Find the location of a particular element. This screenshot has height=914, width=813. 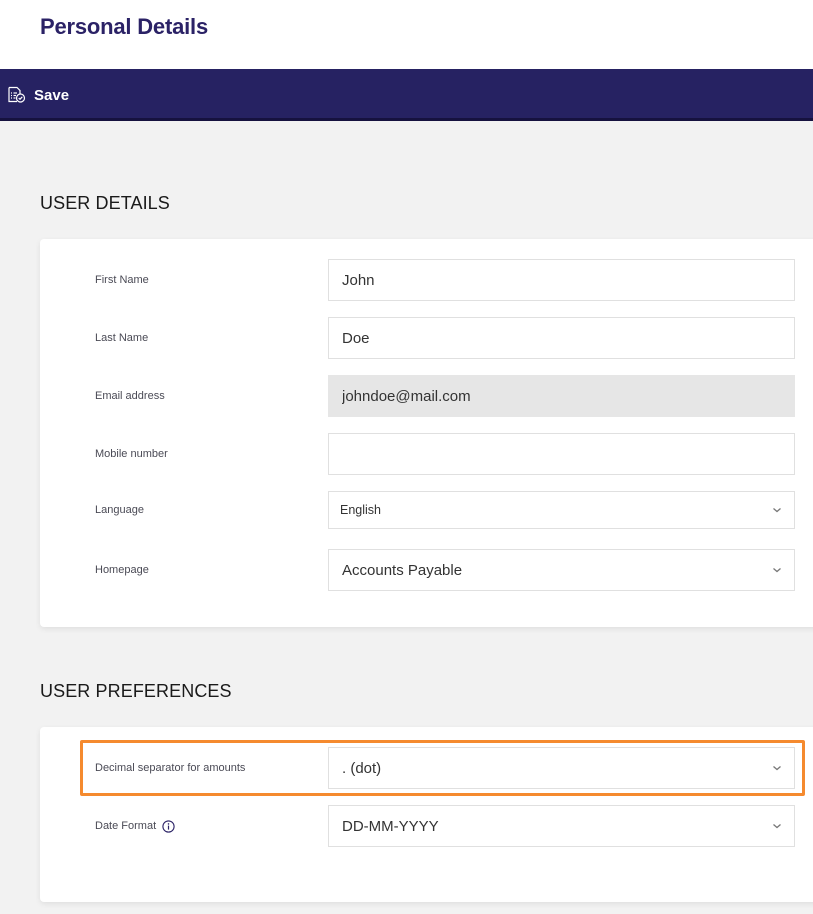

info-icon is located at coordinates (168, 826).